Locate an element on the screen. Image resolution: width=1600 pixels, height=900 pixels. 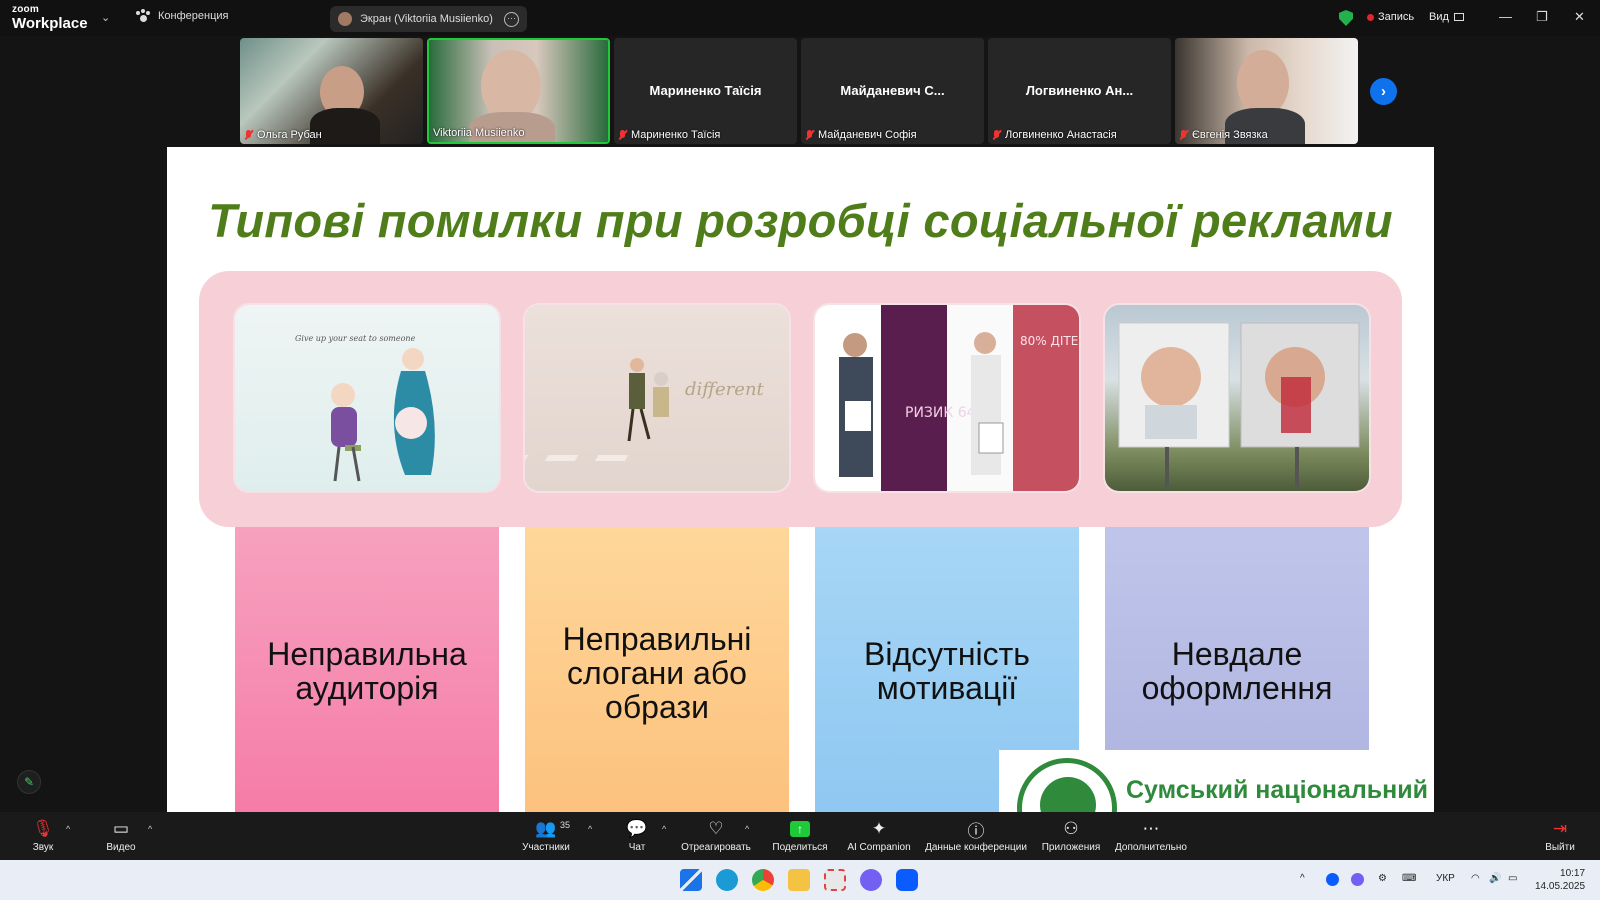
chat-bubble-icon: 💬 is located at coordinates (637, 828).